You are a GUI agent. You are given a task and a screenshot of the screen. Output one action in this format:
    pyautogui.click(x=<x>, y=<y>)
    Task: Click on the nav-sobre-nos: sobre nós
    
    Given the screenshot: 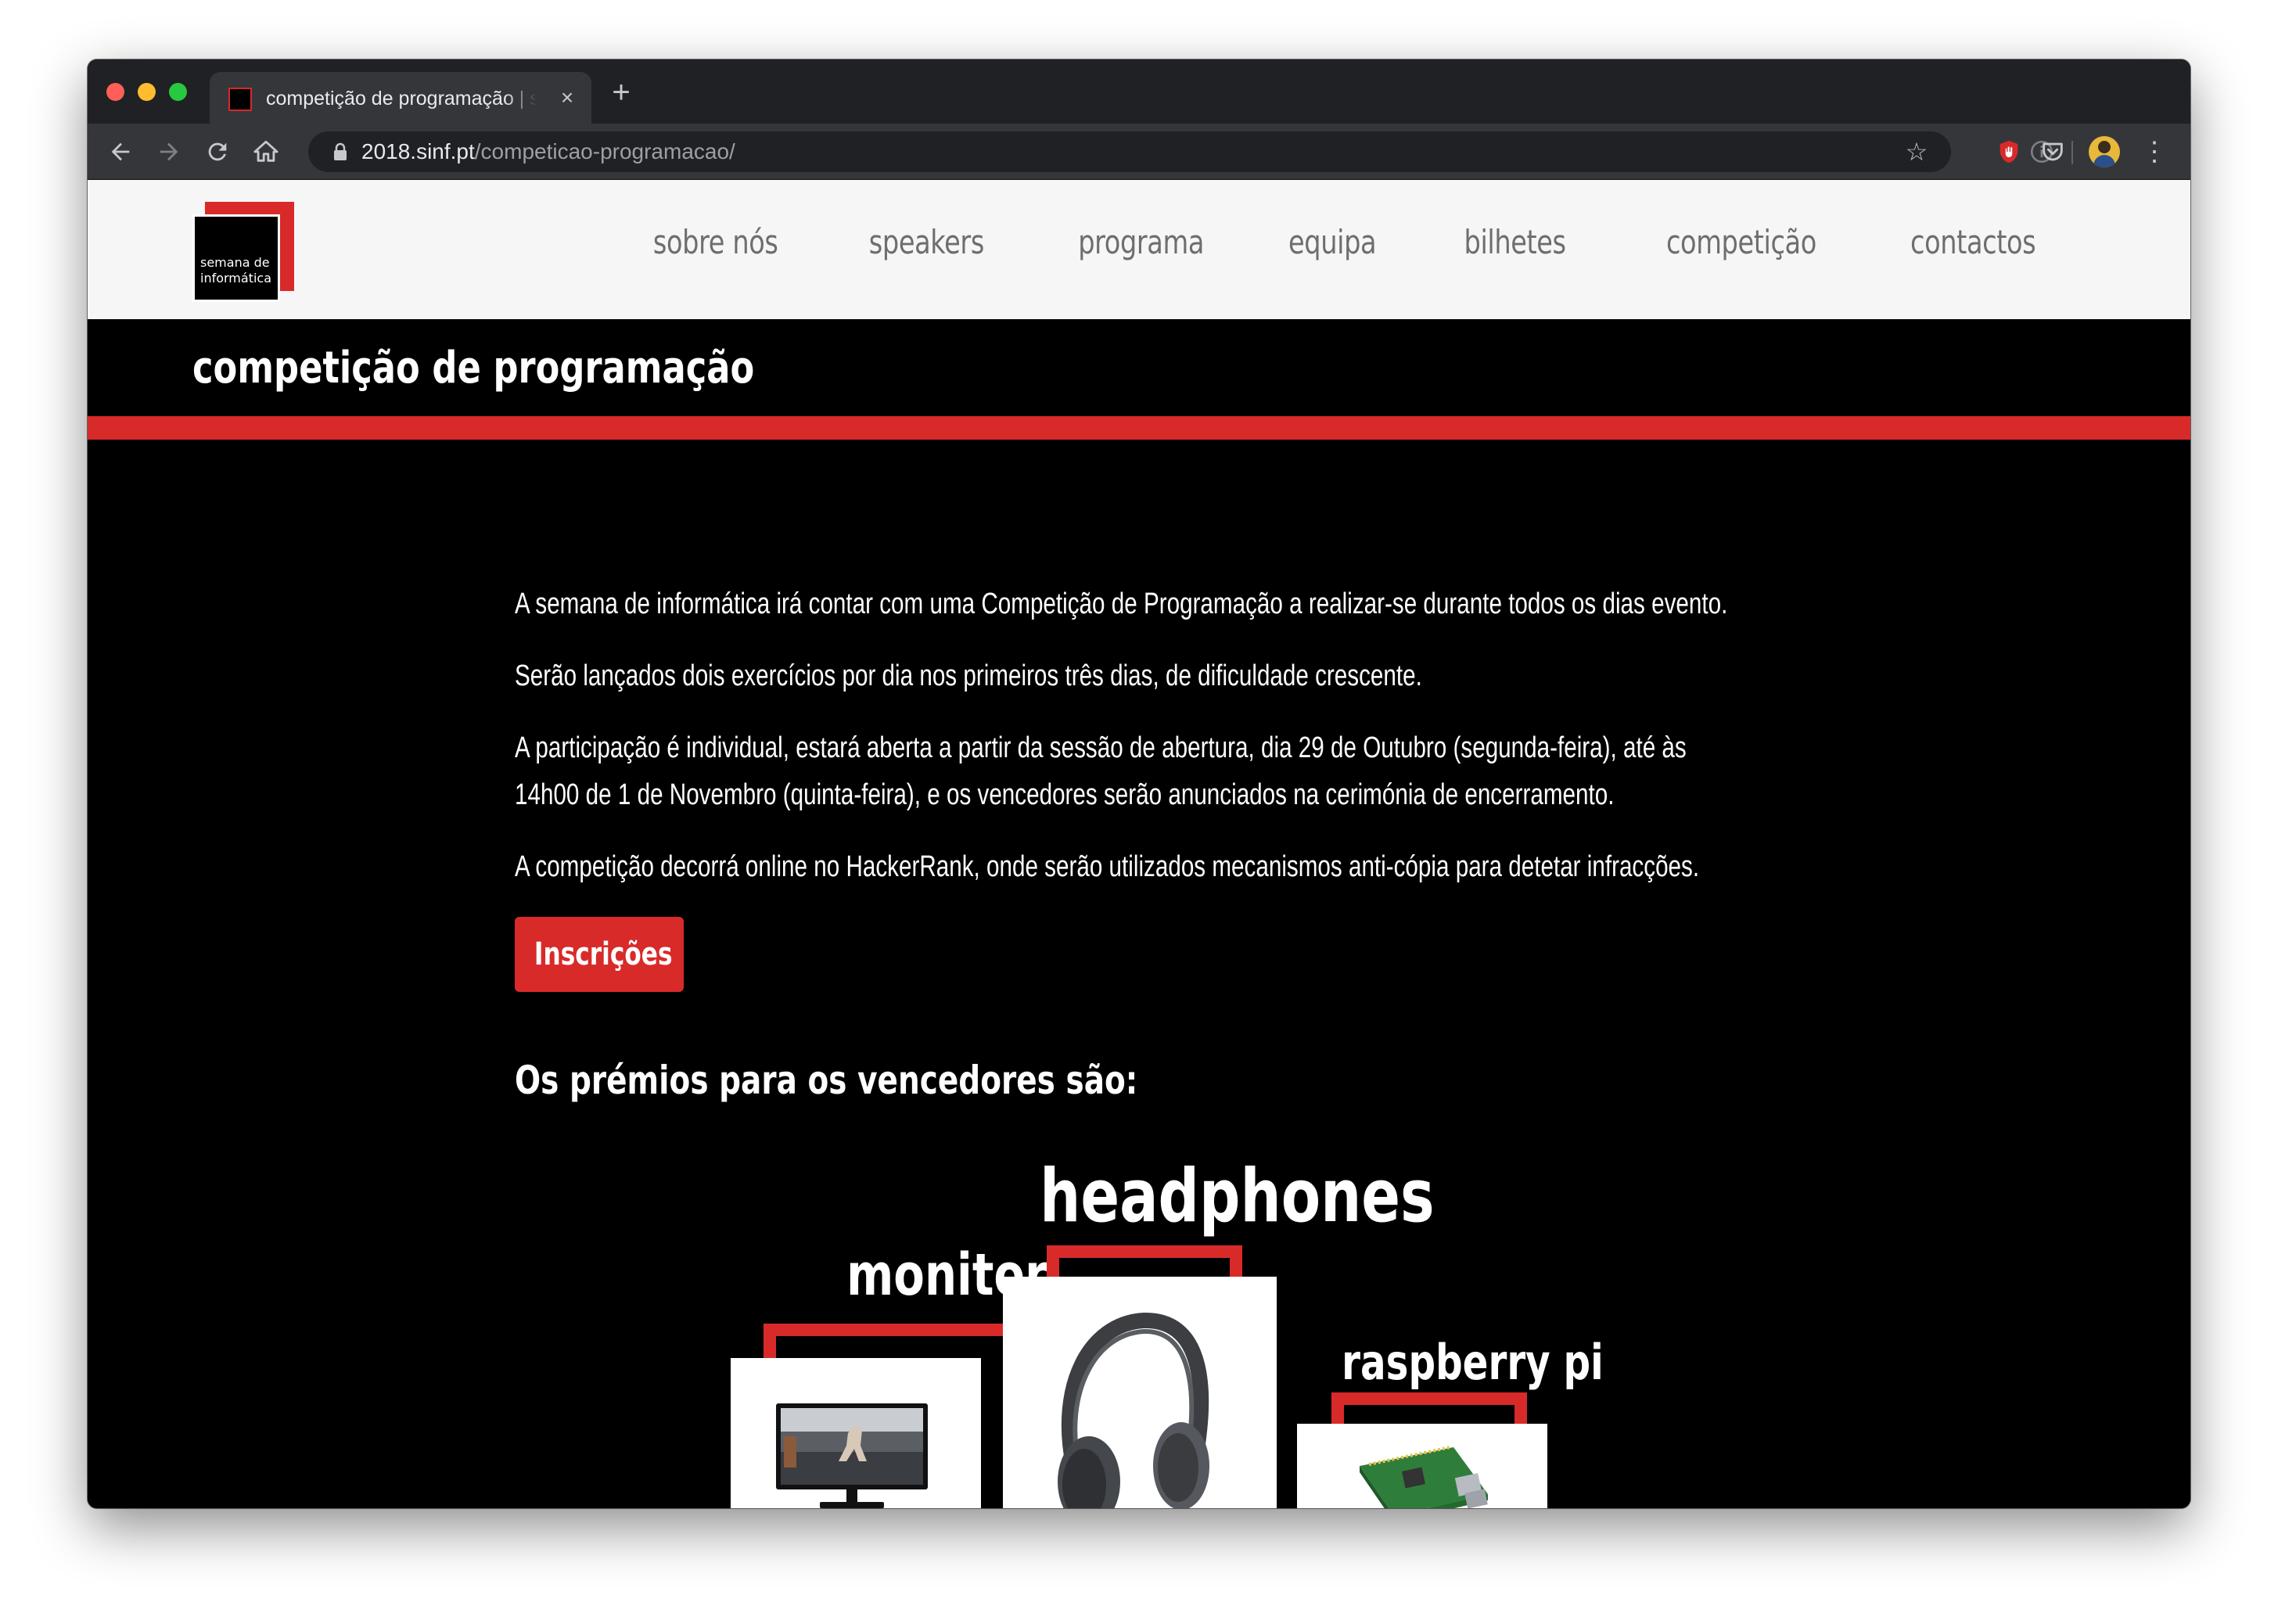 What is the action you would take?
    pyautogui.click(x=715, y=242)
    